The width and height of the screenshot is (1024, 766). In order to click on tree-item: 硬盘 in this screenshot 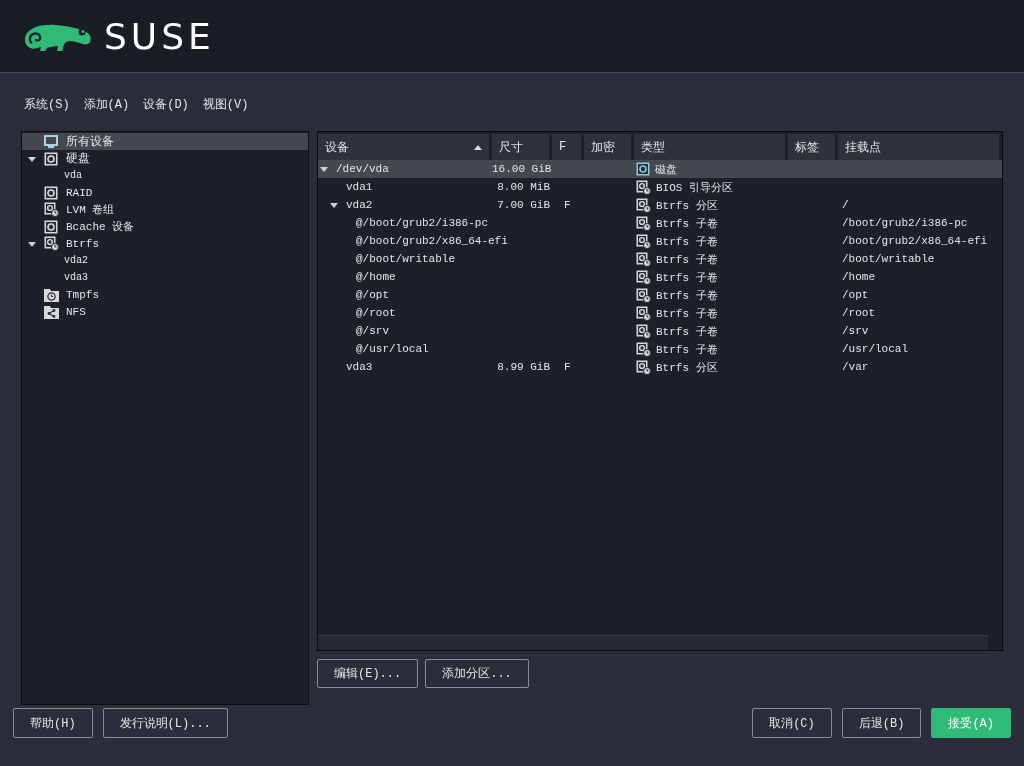, I will do `click(165, 158)`.